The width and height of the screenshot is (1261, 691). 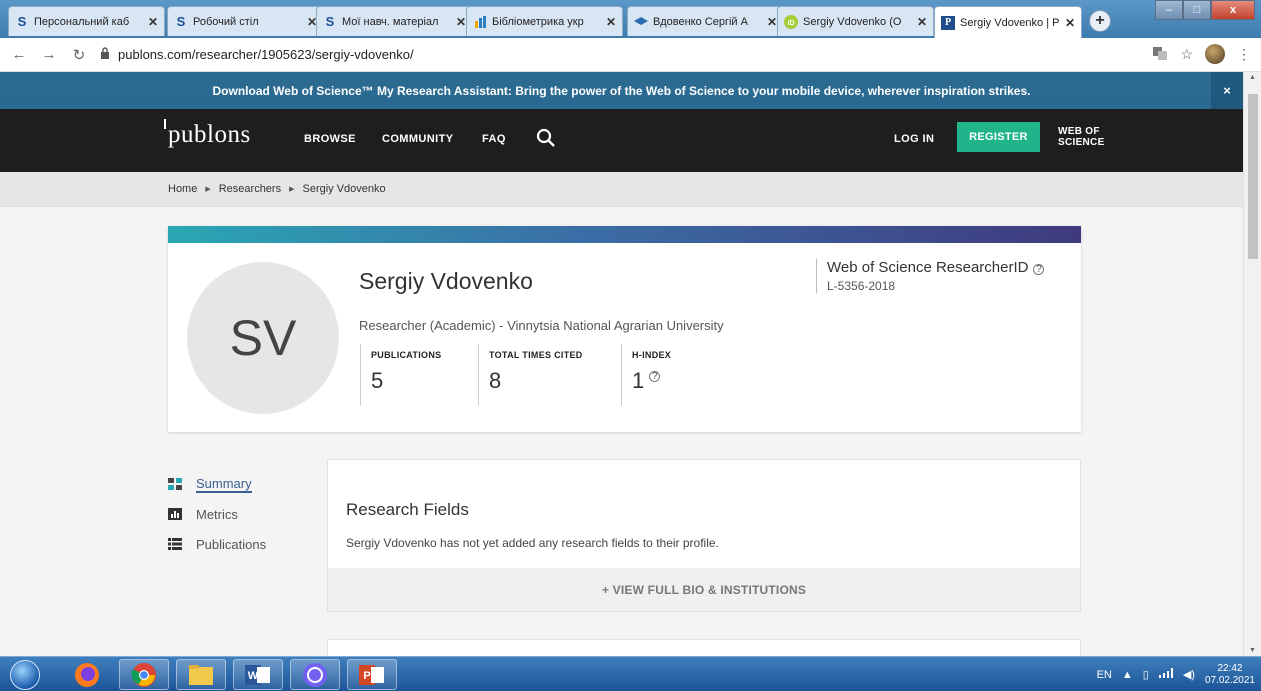 What do you see at coordinates (1100, 21) in the screenshot?
I see `new-tab-button: +` at bounding box center [1100, 21].